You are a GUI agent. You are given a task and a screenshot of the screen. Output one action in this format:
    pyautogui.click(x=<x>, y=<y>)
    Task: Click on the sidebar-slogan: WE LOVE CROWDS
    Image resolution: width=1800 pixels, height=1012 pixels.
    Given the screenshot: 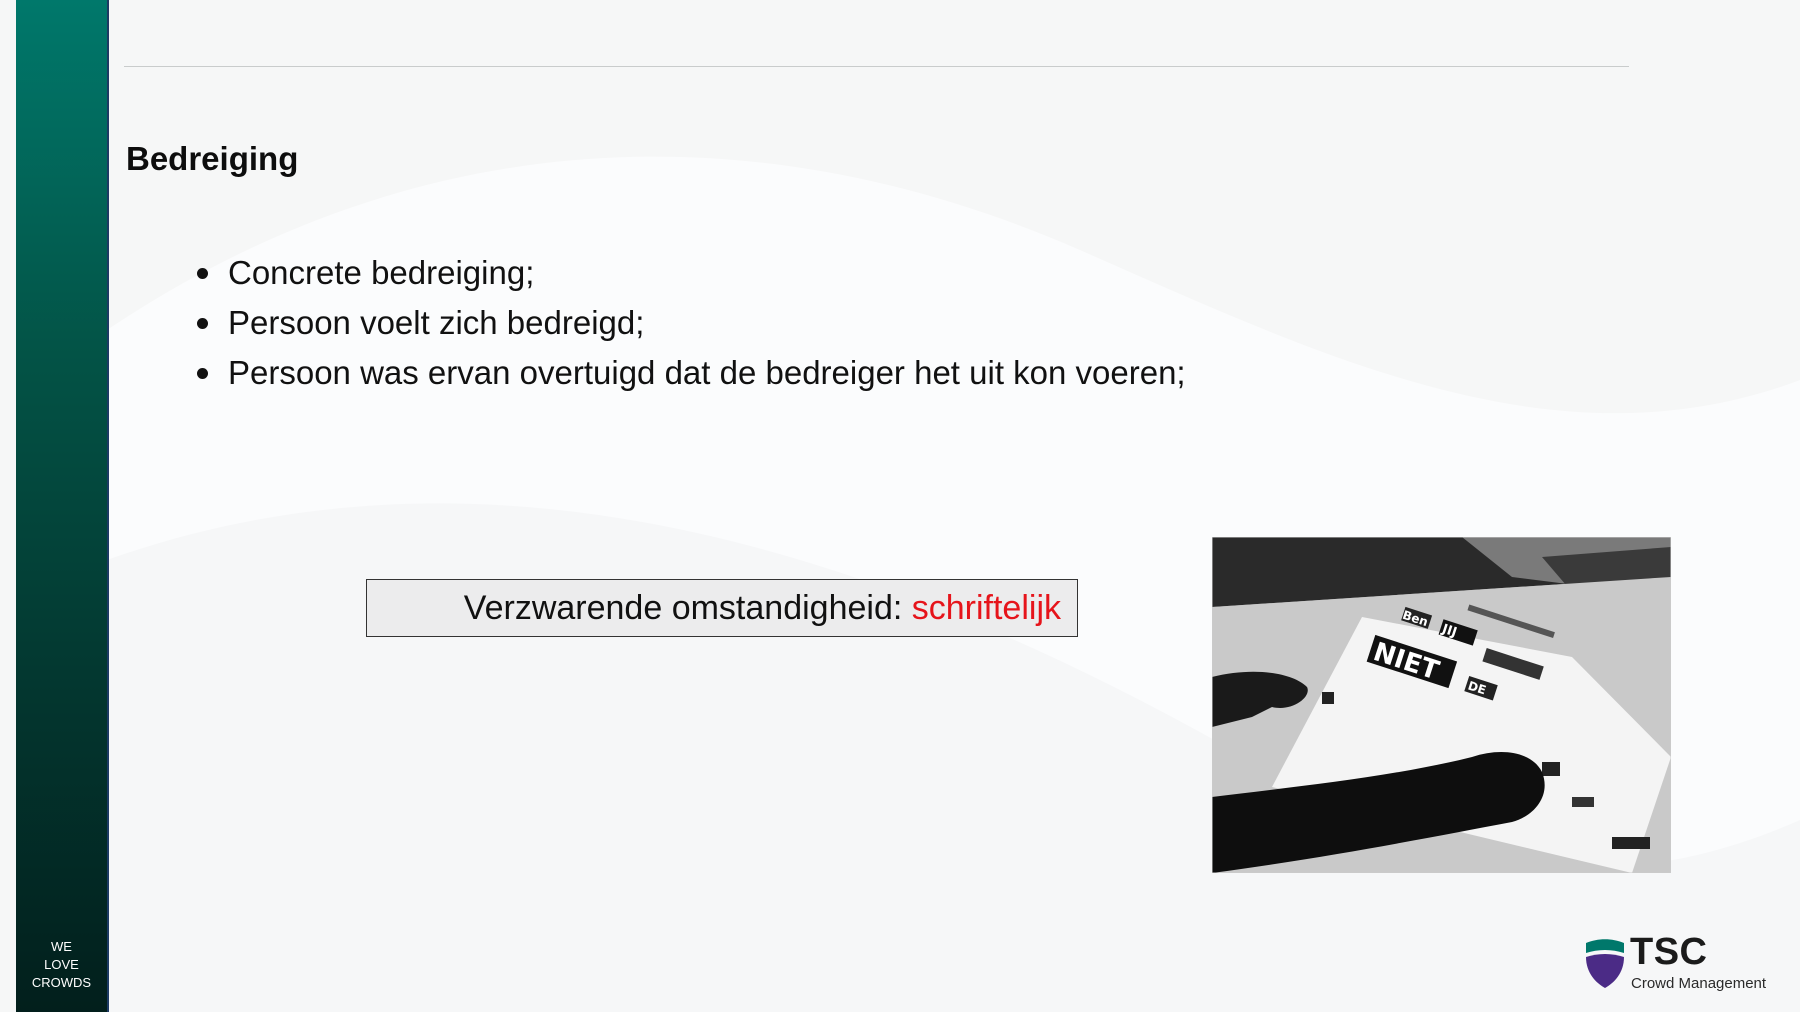 What is the action you would take?
    pyautogui.click(x=61, y=965)
    